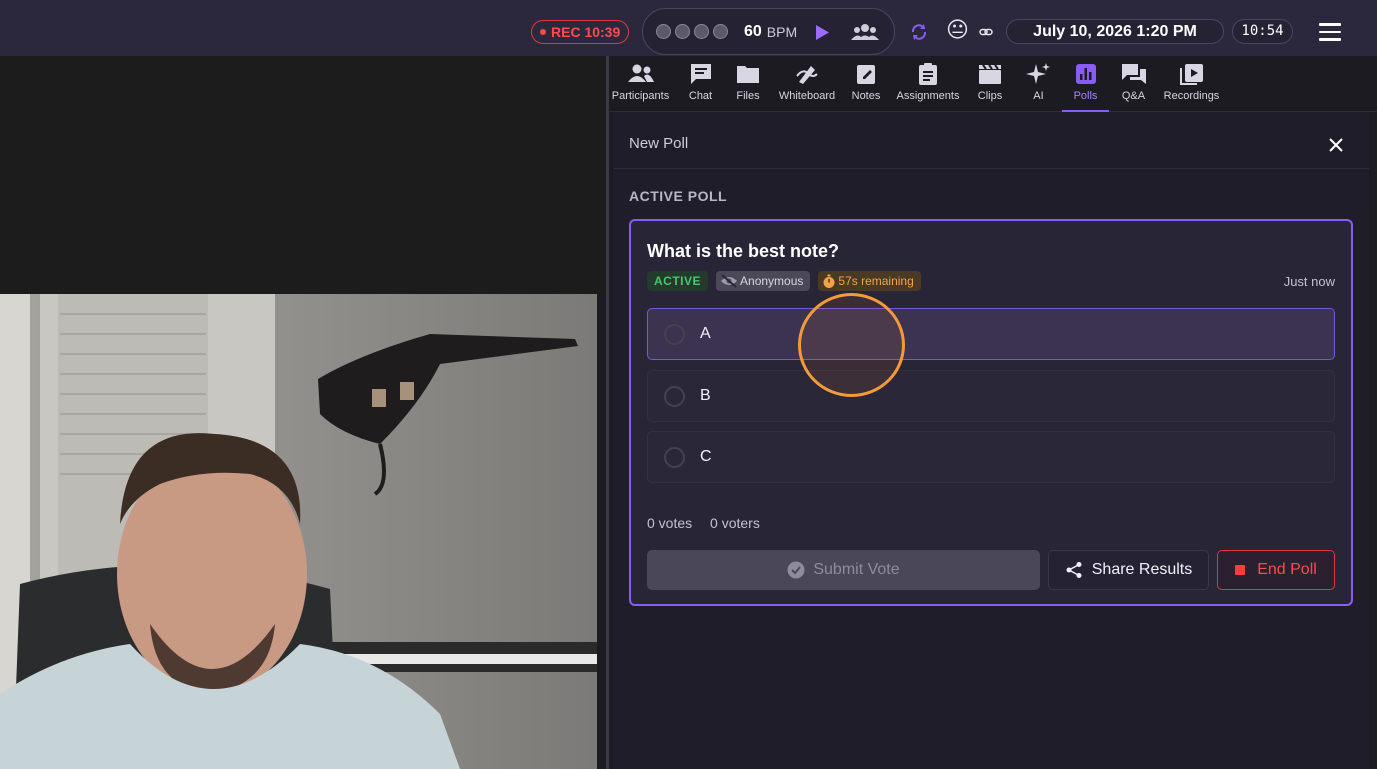  What do you see at coordinates (670, 523) in the screenshot?
I see `vote-count: 0 votes` at bounding box center [670, 523].